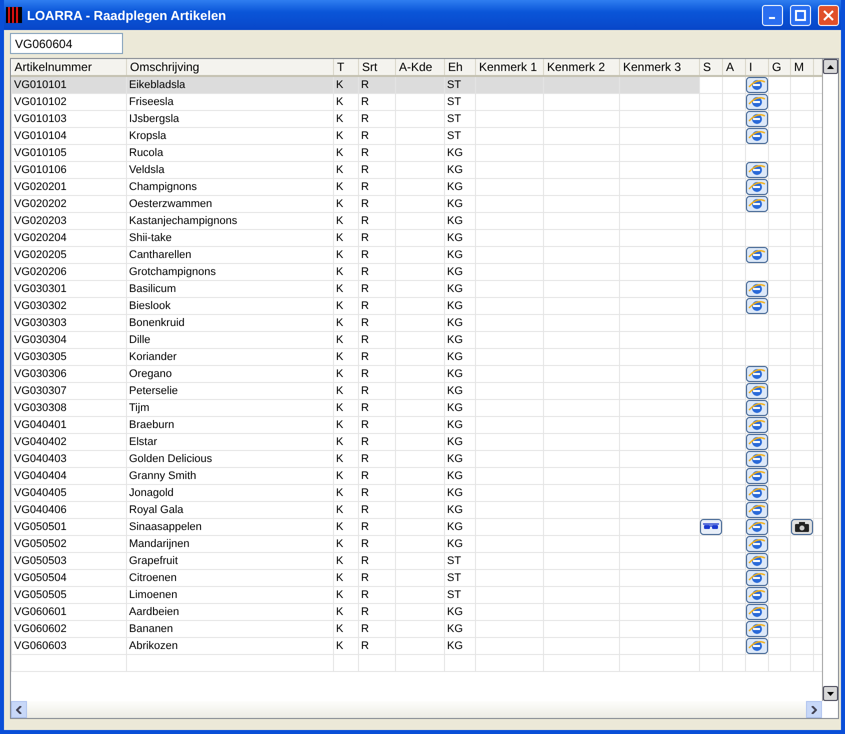  What do you see at coordinates (830, 693) in the screenshot?
I see `scroll-down-button` at bounding box center [830, 693].